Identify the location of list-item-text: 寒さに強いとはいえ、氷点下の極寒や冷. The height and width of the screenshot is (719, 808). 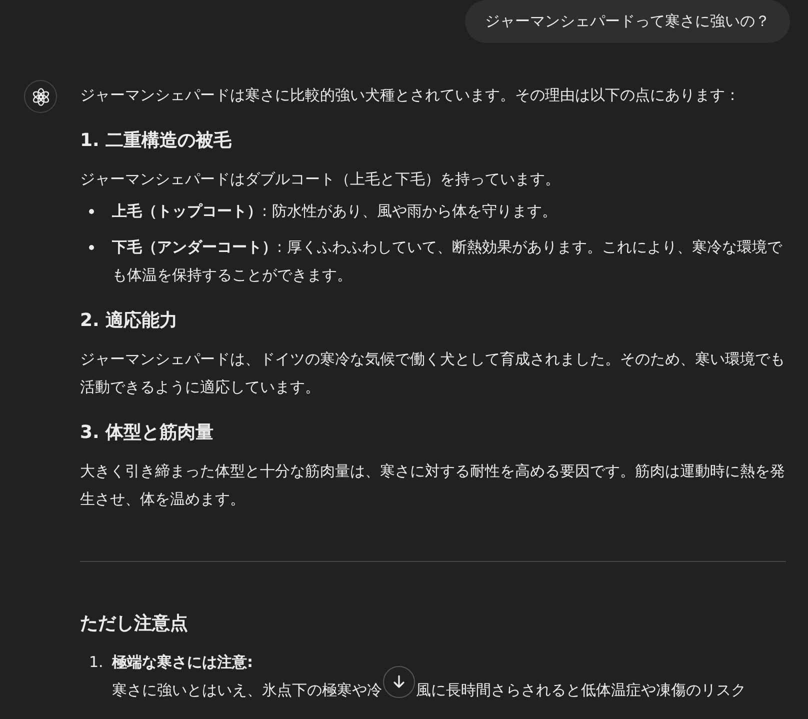
(247, 690).